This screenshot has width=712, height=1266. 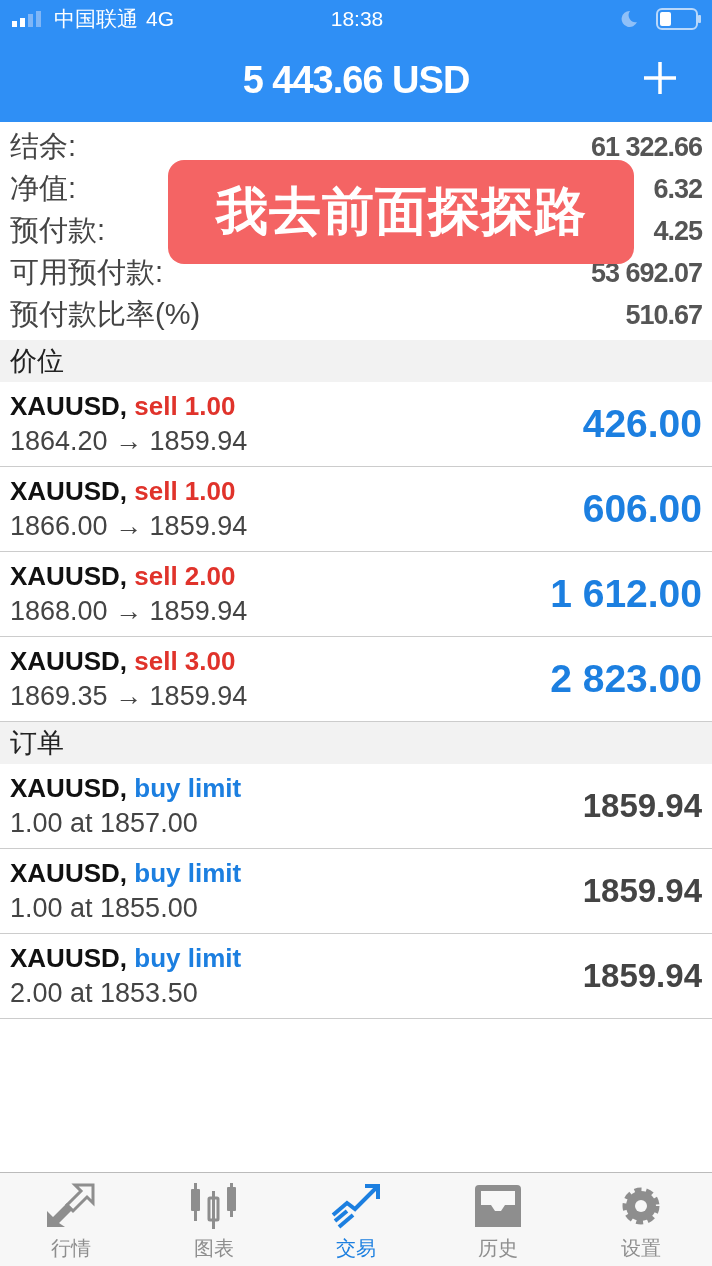 What do you see at coordinates (640, 1219) in the screenshot?
I see `tab-bar-item: 设置` at bounding box center [640, 1219].